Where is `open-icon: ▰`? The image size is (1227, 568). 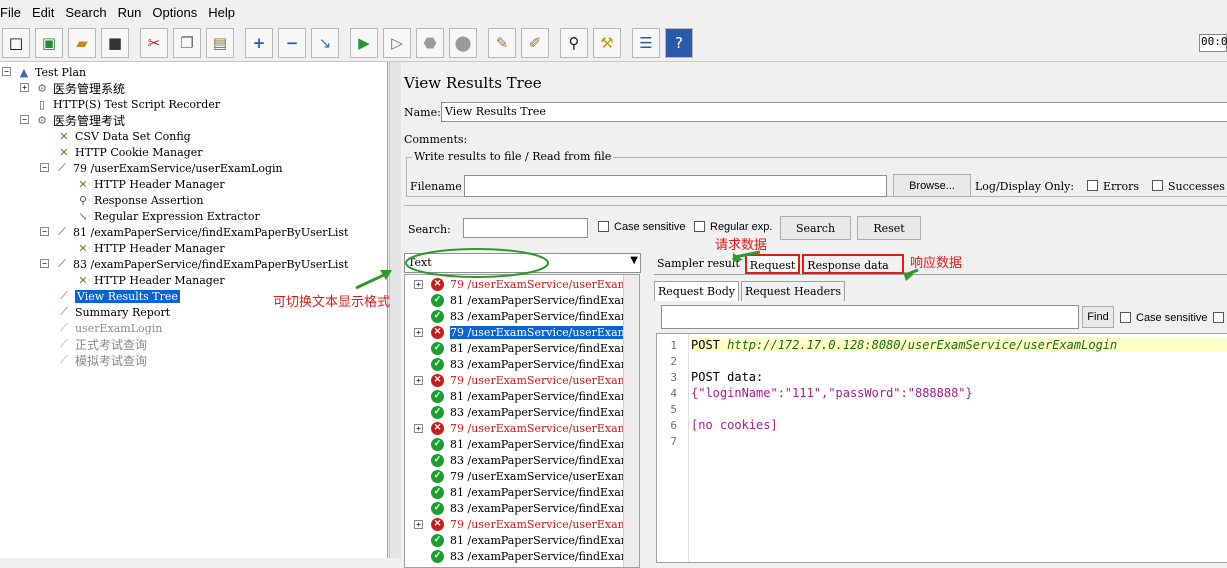
open-icon: ▰ is located at coordinates (82, 42).